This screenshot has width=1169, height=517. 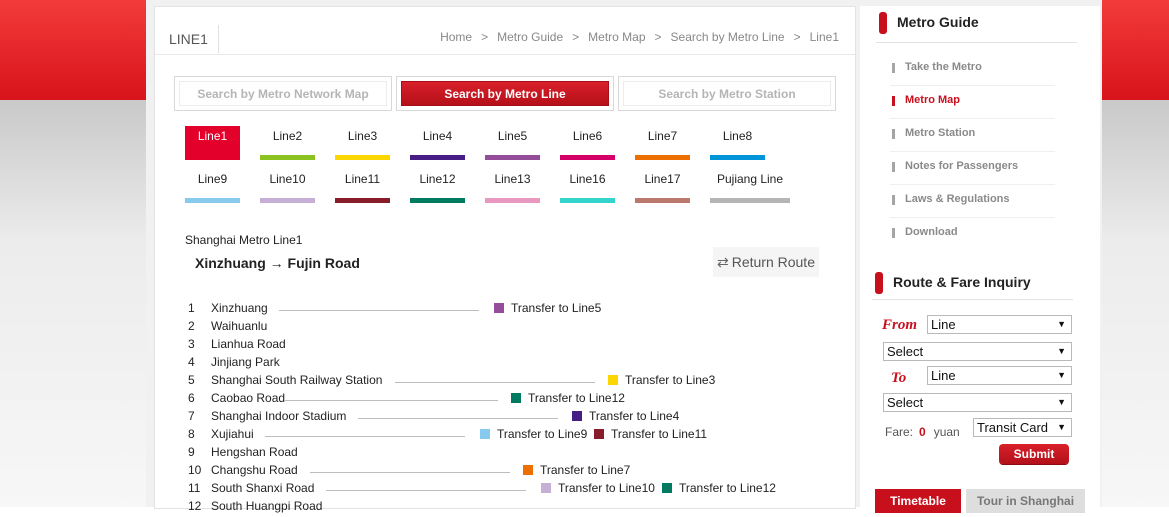 I want to click on station-number: 4, so click(x=191, y=362).